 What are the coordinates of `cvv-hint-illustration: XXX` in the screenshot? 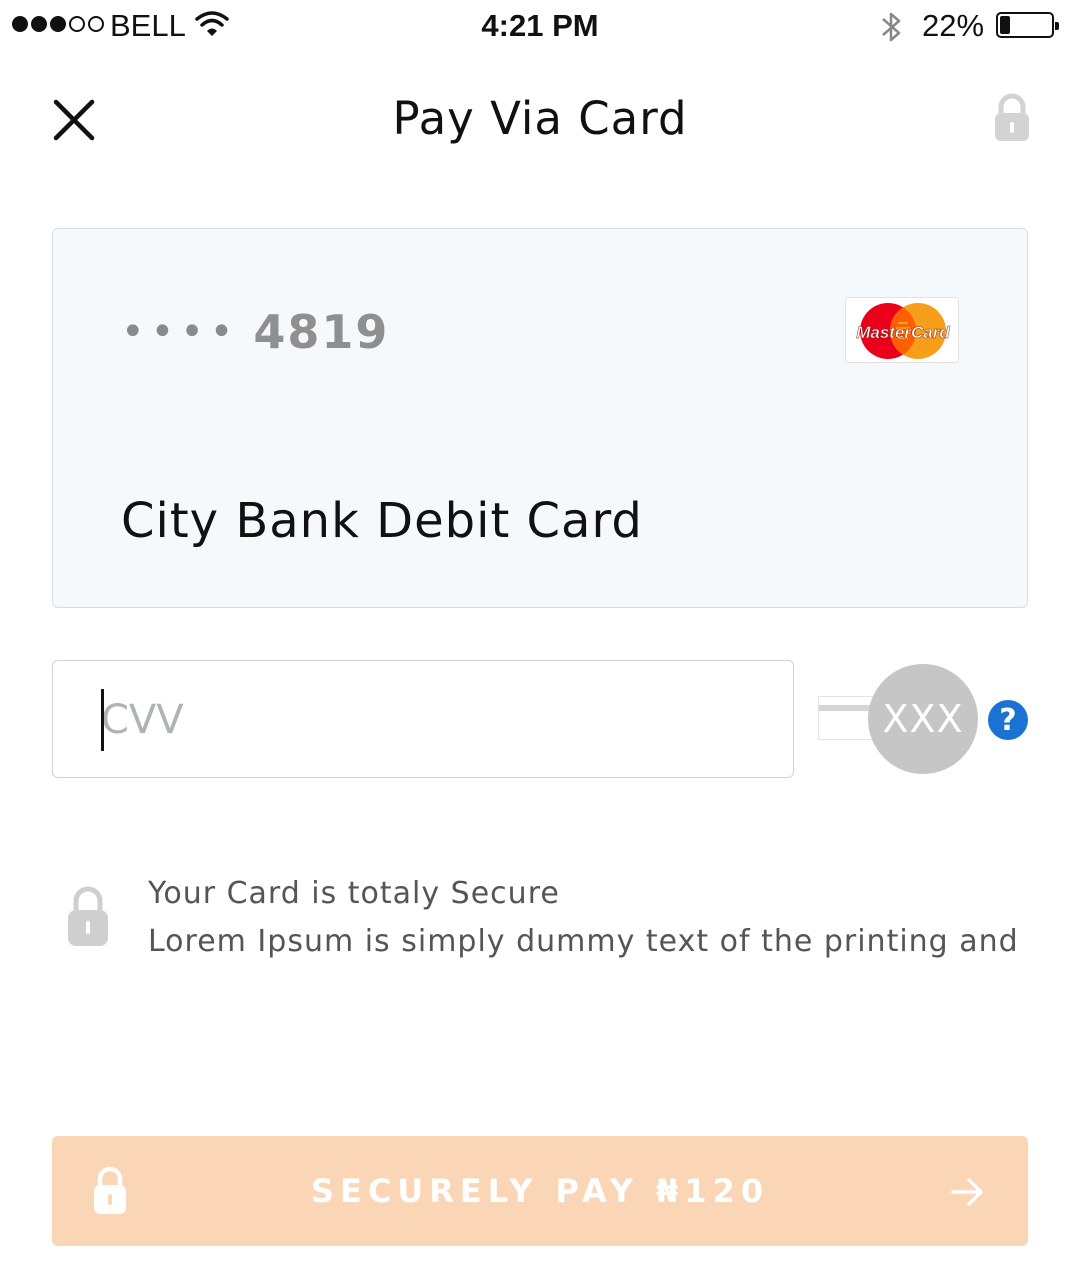 It's located at (898, 720).